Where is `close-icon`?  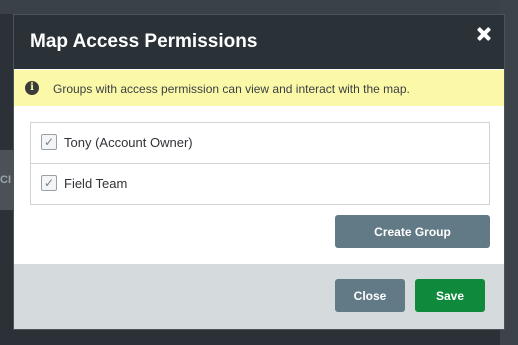 close-icon is located at coordinates (484, 34).